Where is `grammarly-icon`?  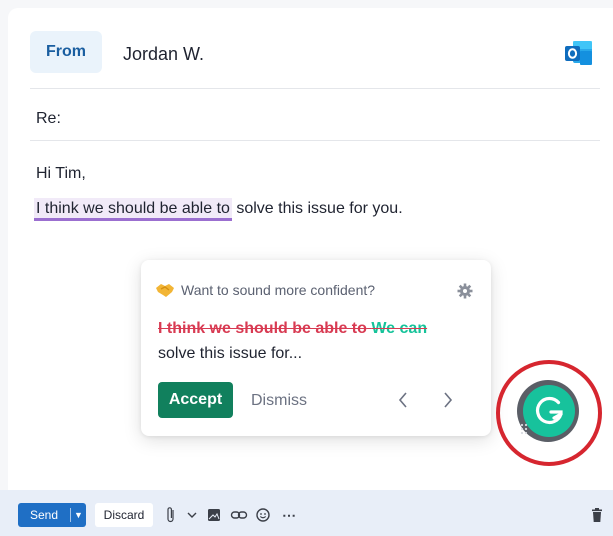 grammarly-icon is located at coordinates (549, 411).